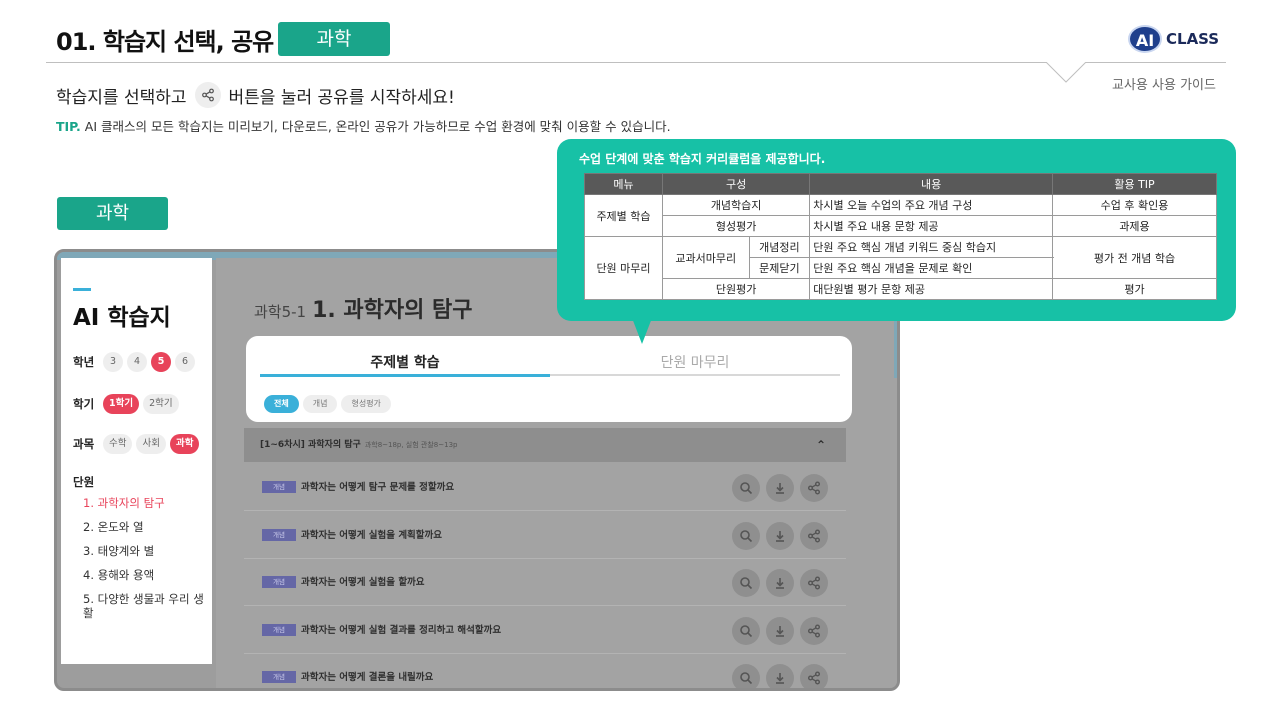  Describe the element at coordinates (1193, 39) in the screenshot. I see `logo-text: CLASS` at that location.